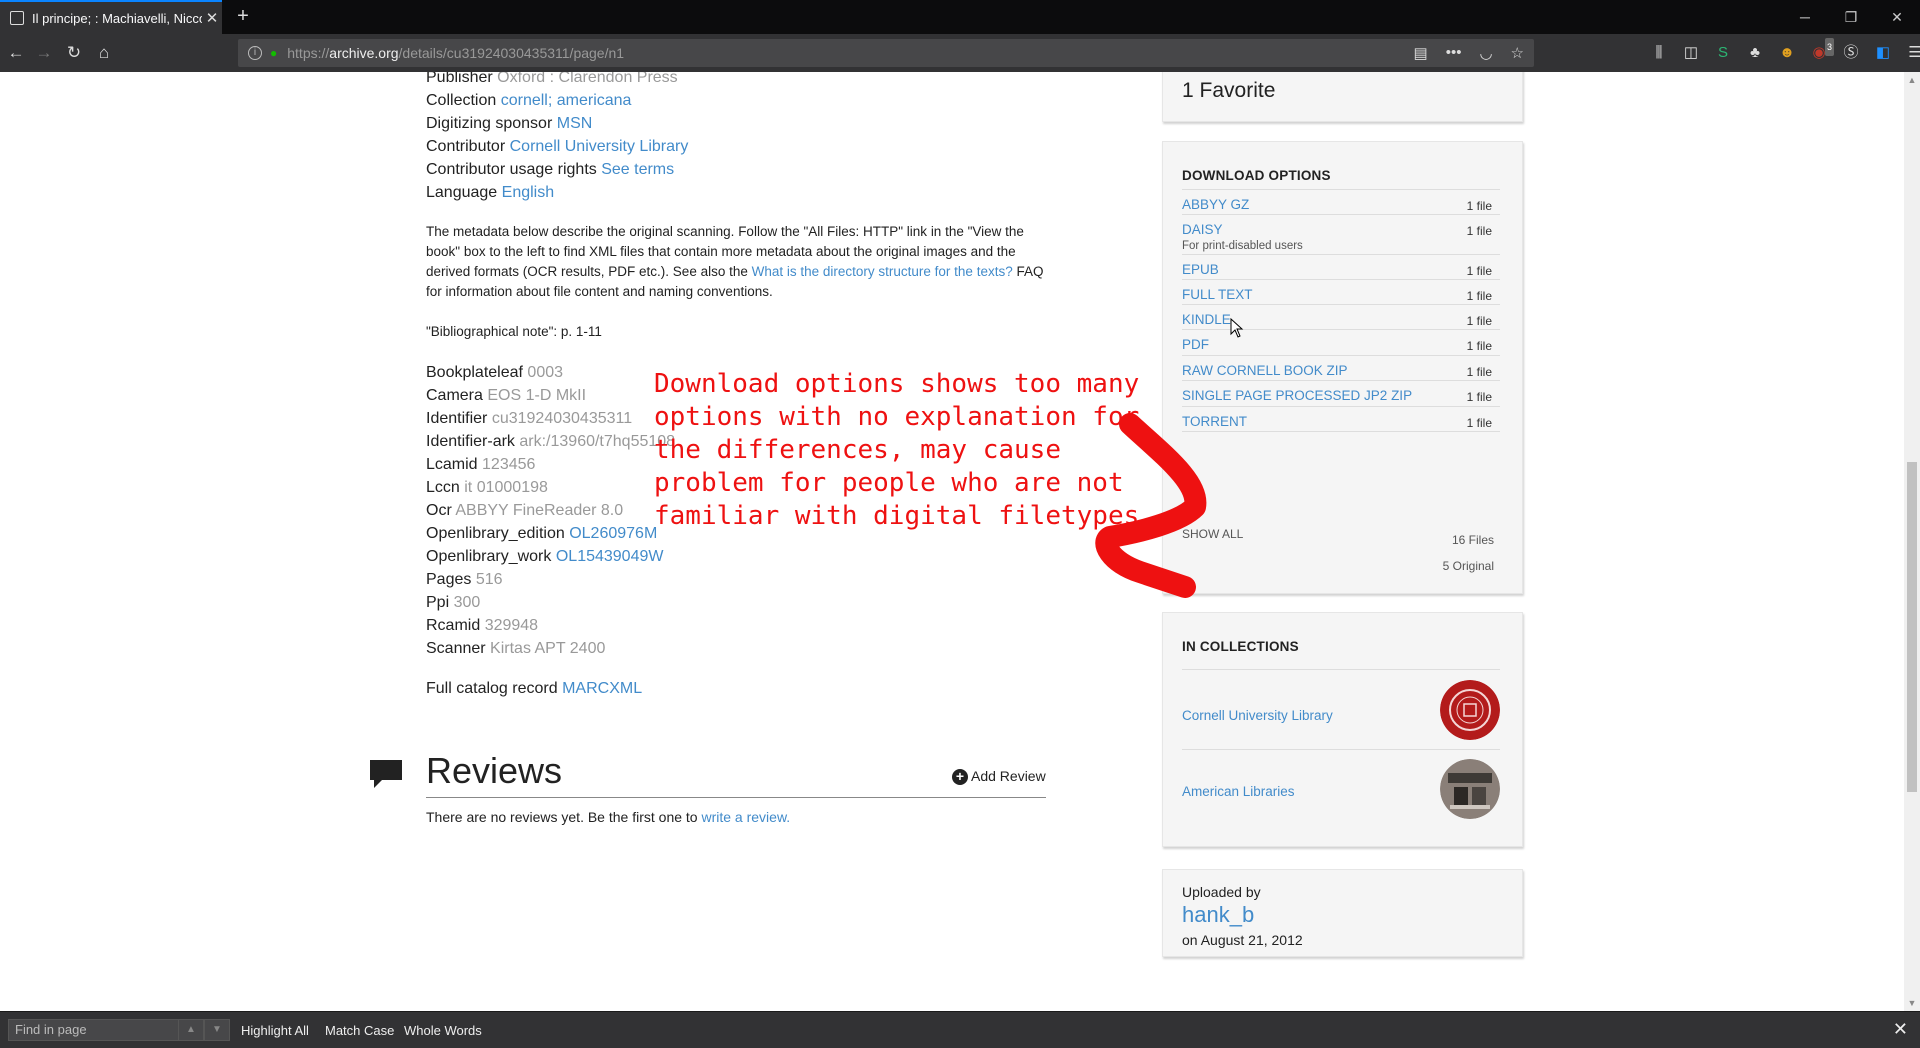 The image size is (1920, 1048). What do you see at coordinates (449, 579) in the screenshot?
I see `metadata-key: Pages` at bounding box center [449, 579].